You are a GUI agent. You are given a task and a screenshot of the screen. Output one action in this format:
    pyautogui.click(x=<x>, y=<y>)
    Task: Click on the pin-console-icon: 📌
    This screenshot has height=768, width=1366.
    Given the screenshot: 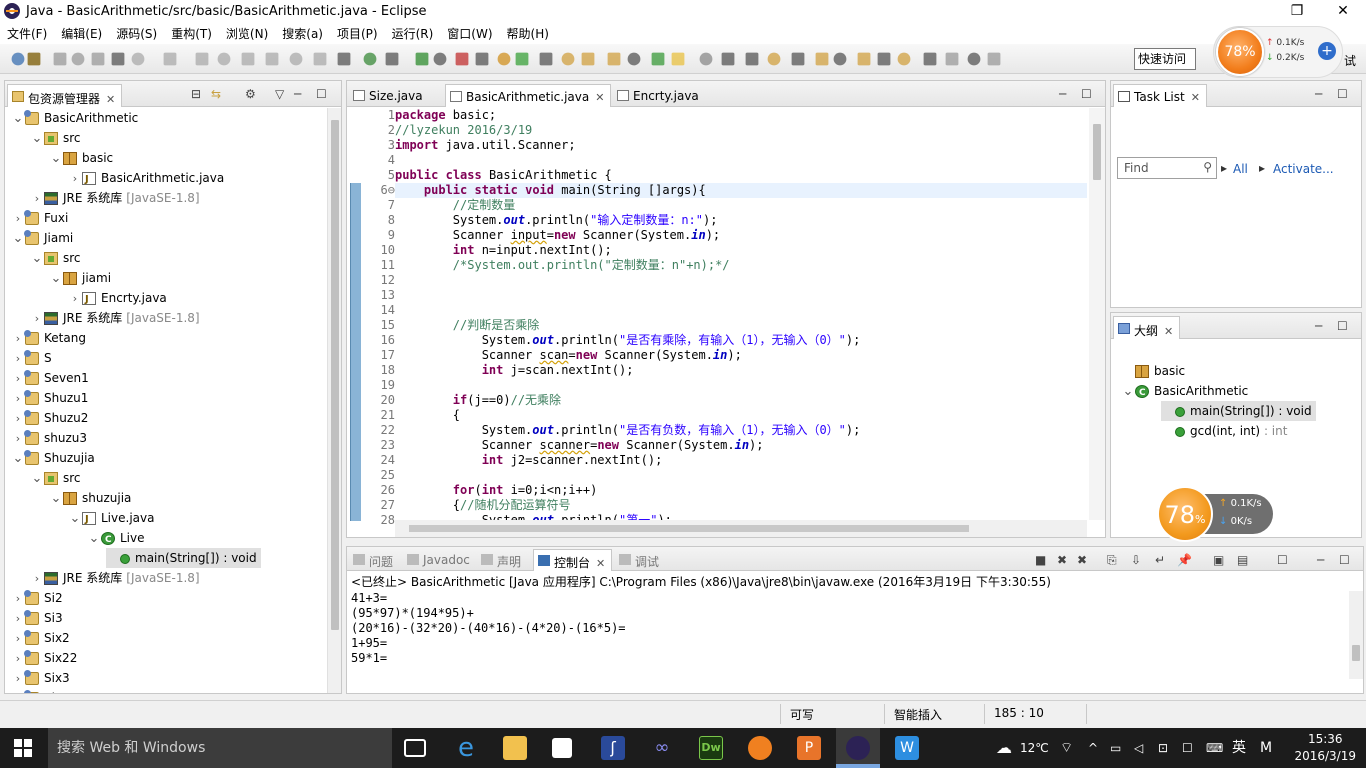 What is the action you would take?
    pyautogui.click(x=1184, y=560)
    